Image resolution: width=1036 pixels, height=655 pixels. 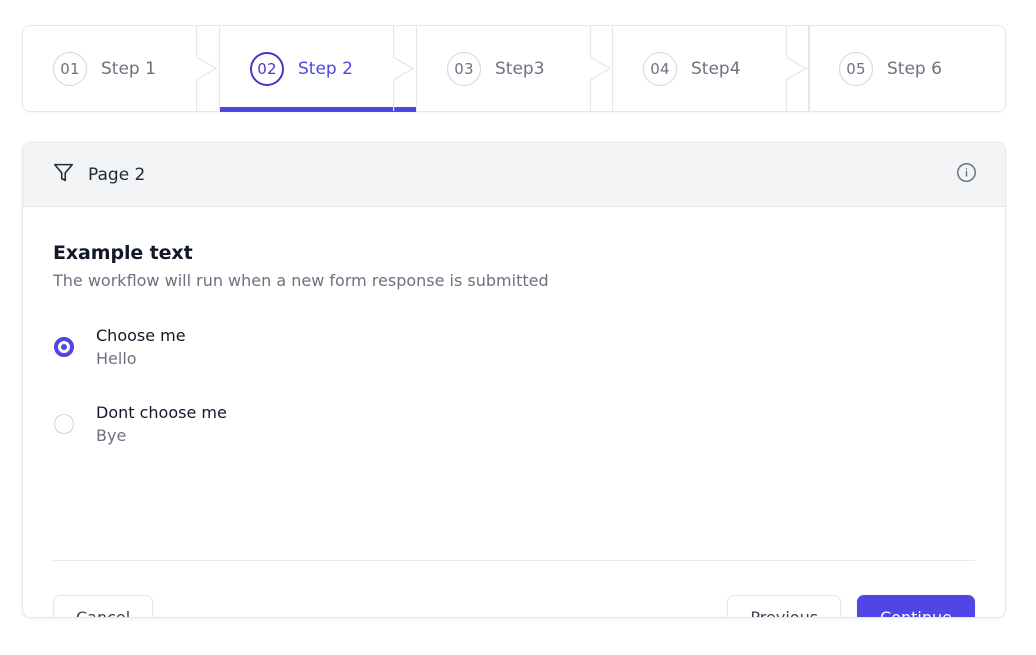 What do you see at coordinates (520, 68) in the screenshot?
I see `step-label: Step3` at bounding box center [520, 68].